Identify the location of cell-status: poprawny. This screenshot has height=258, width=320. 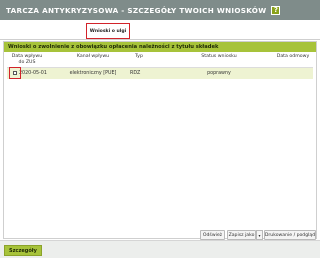
(219, 73).